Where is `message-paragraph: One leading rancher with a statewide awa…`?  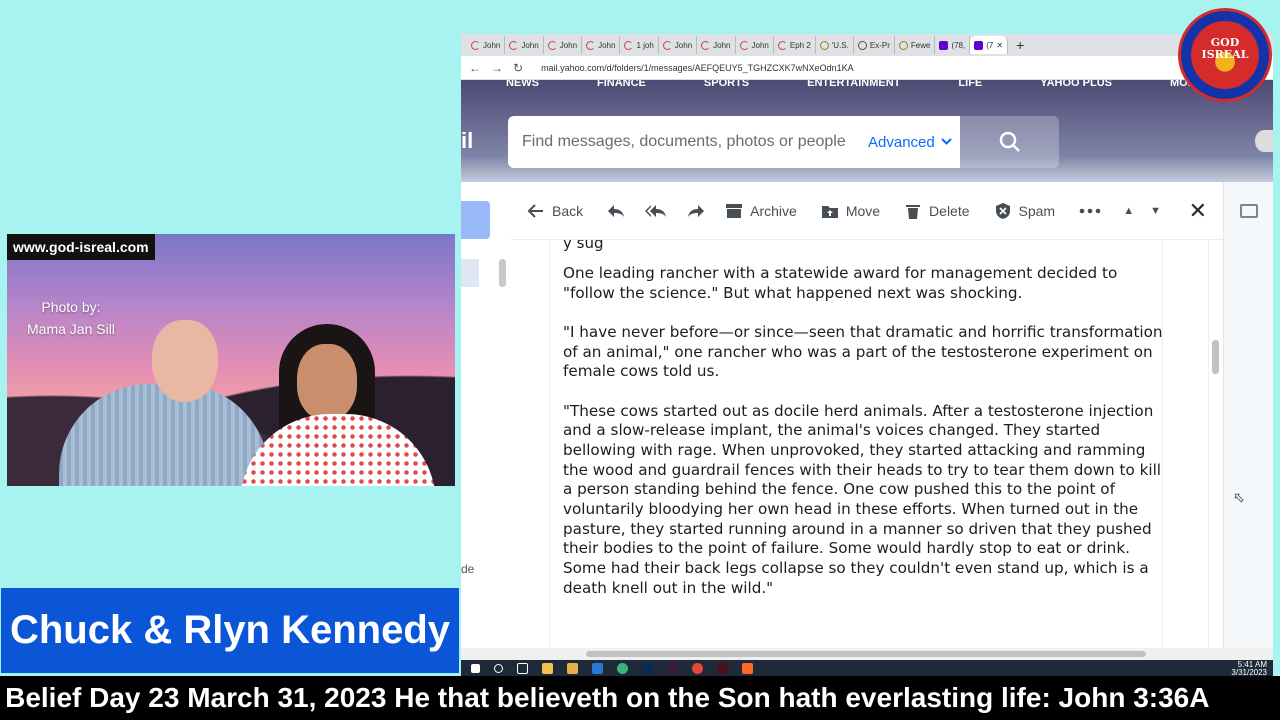
message-paragraph: One leading rancher with a statewide awa… is located at coordinates (840, 283).